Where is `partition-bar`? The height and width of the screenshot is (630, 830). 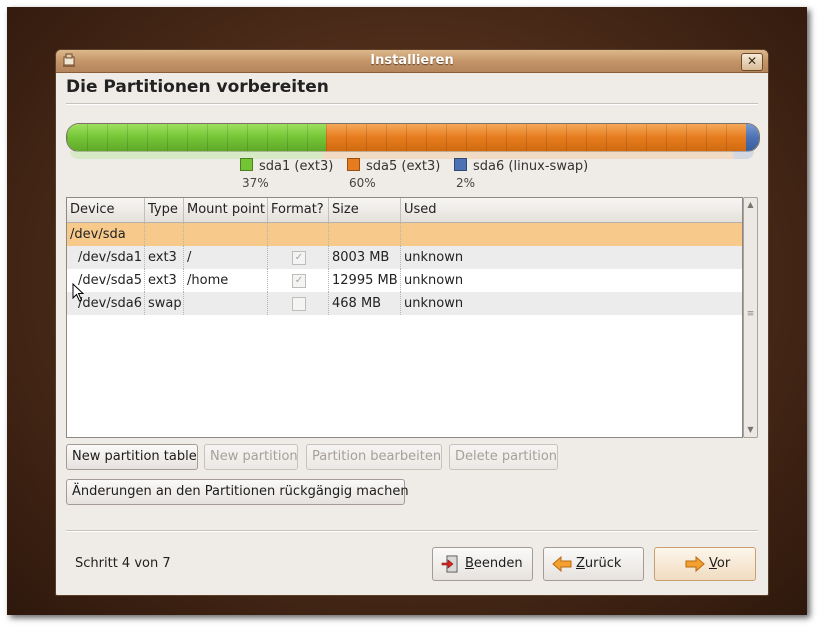 partition-bar is located at coordinates (413, 137).